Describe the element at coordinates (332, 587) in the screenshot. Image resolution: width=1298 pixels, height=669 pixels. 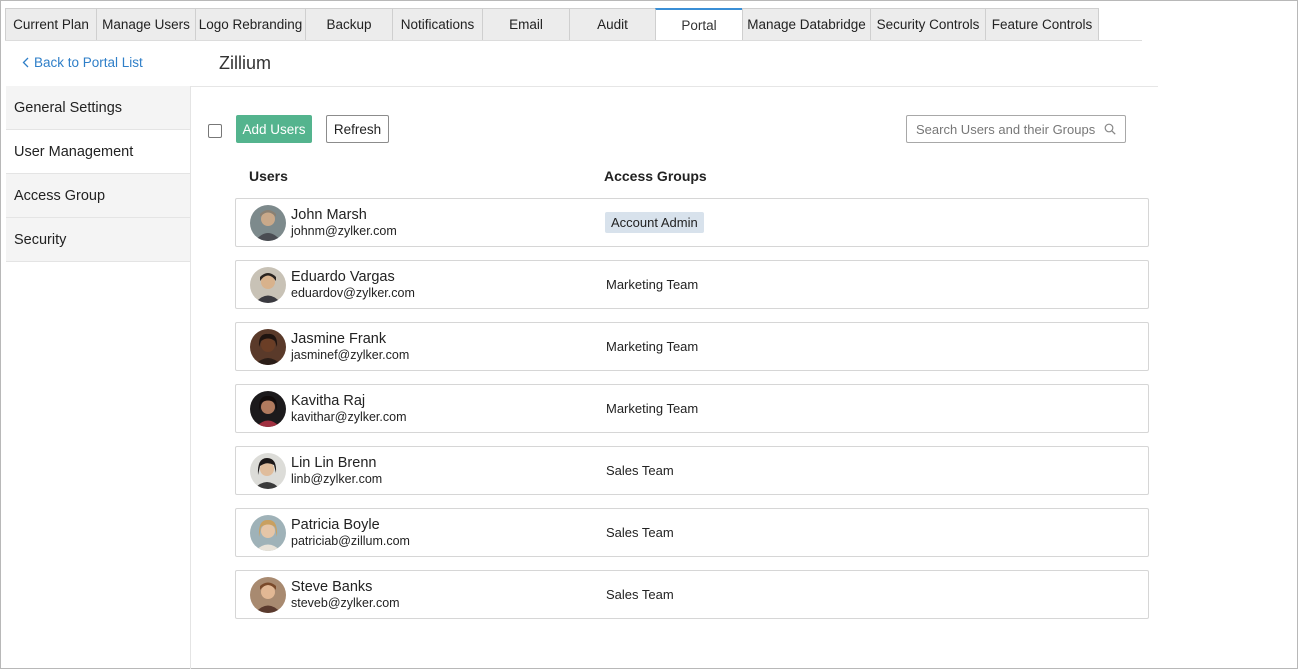
I see `user-name: Steve Banks` at that location.